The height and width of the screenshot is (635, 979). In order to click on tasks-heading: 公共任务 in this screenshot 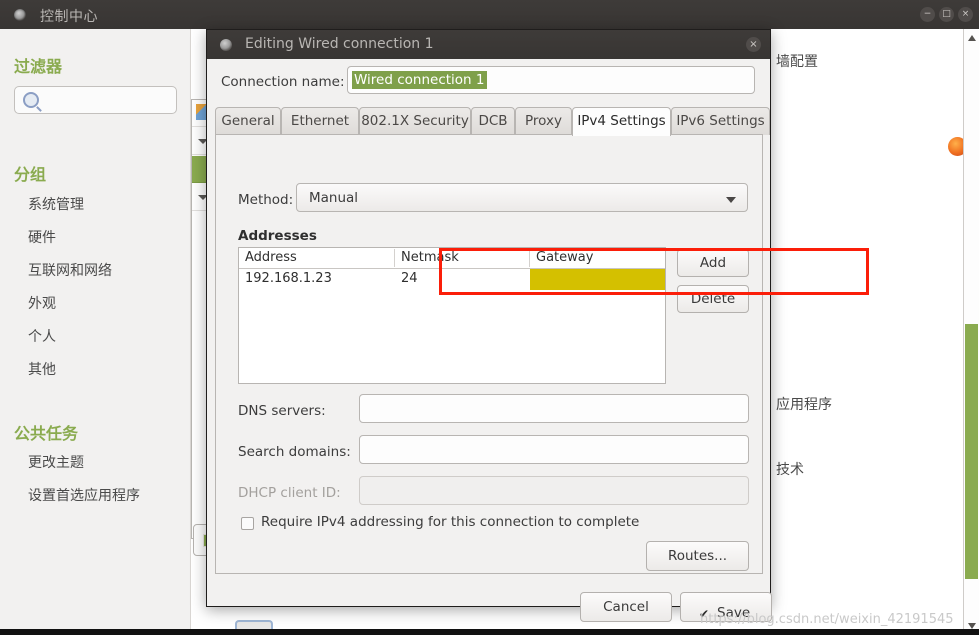, I will do `click(46, 433)`.